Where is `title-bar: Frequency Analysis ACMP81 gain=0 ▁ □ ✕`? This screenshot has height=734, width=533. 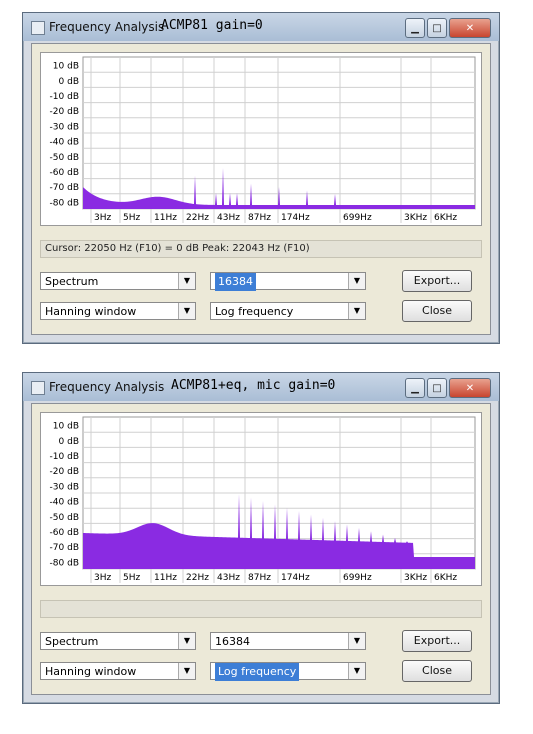 title-bar: Frequency Analysis ACMP81 gain=0 ▁ □ ✕ is located at coordinates (261, 27).